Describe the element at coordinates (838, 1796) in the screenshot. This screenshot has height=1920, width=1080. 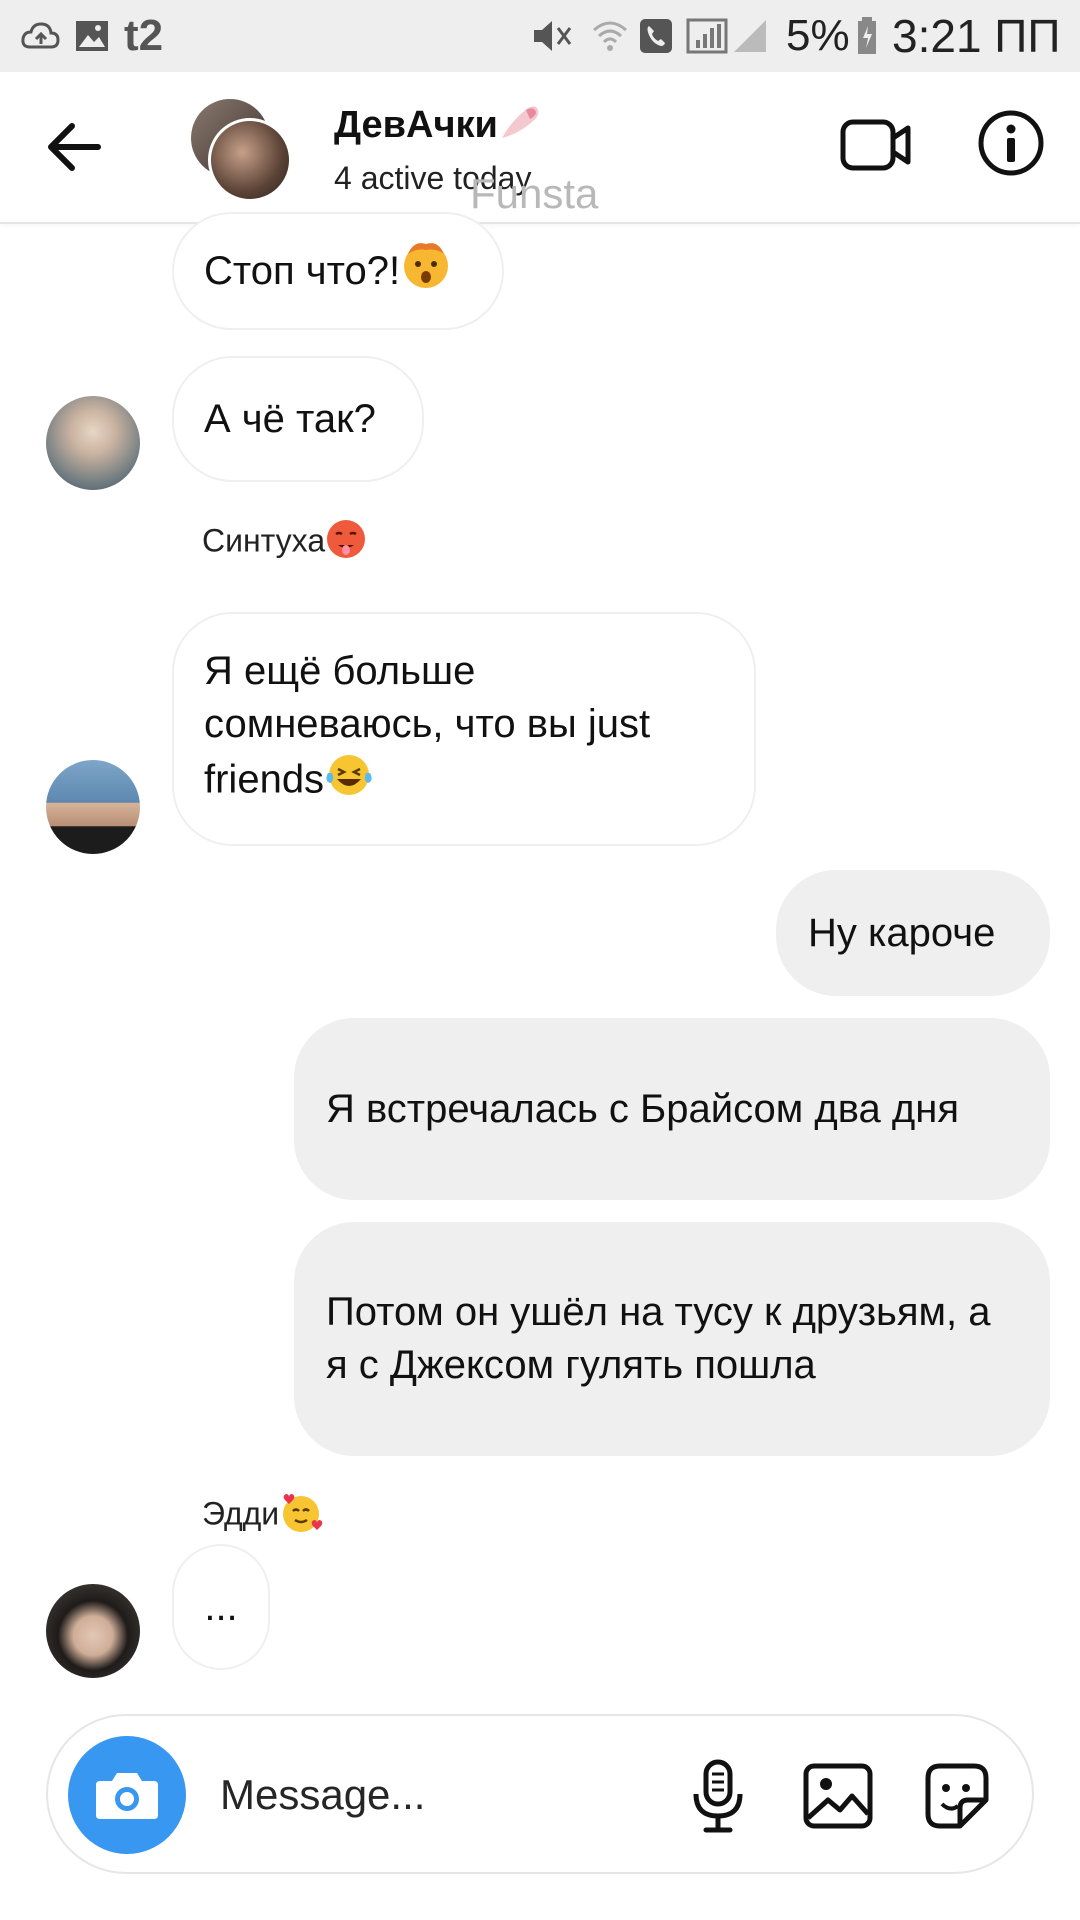
I see `gallery-icon` at that location.